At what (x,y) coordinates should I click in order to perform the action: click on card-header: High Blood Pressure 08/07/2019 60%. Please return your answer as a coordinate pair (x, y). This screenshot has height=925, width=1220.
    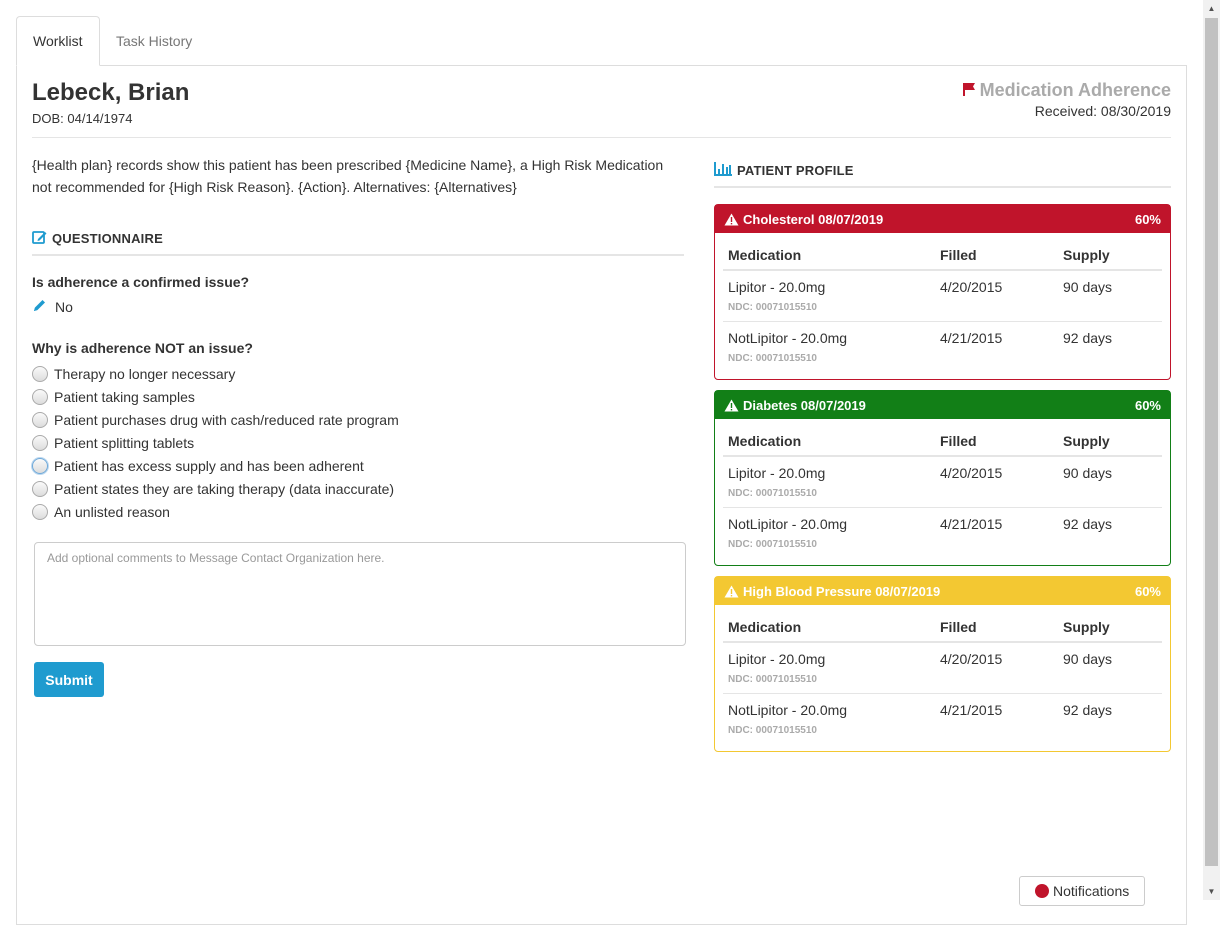
    Looking at the image, I should click on (942, 591).